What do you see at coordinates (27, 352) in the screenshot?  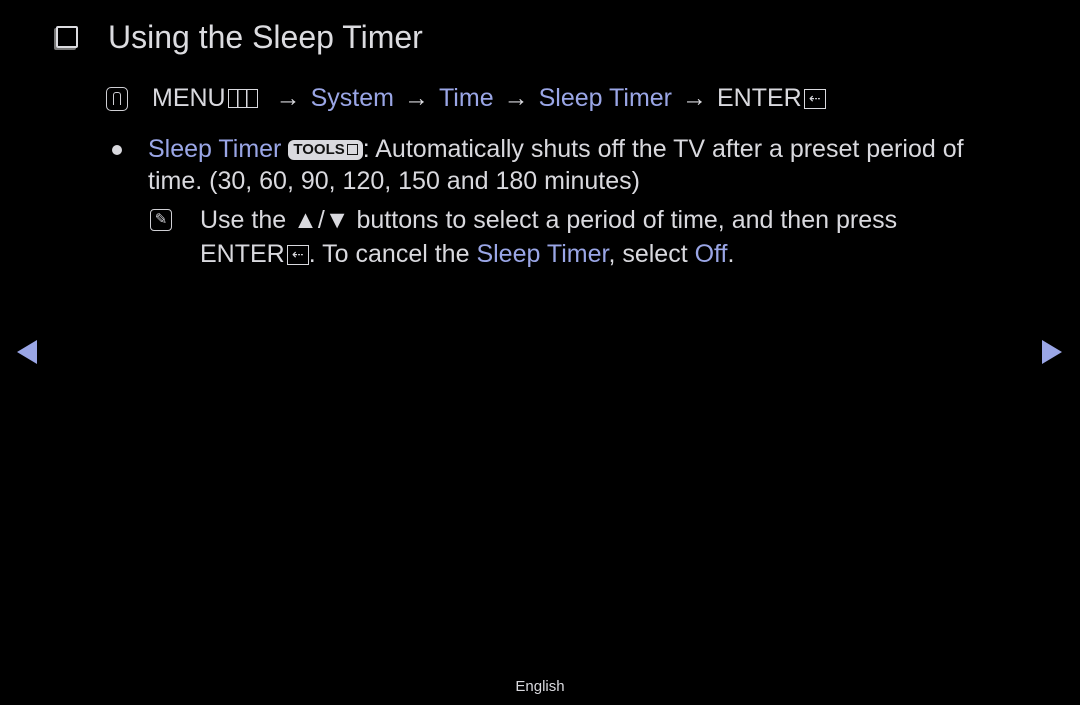 I see `previous-page-icon` at bounding box center [27, 352].